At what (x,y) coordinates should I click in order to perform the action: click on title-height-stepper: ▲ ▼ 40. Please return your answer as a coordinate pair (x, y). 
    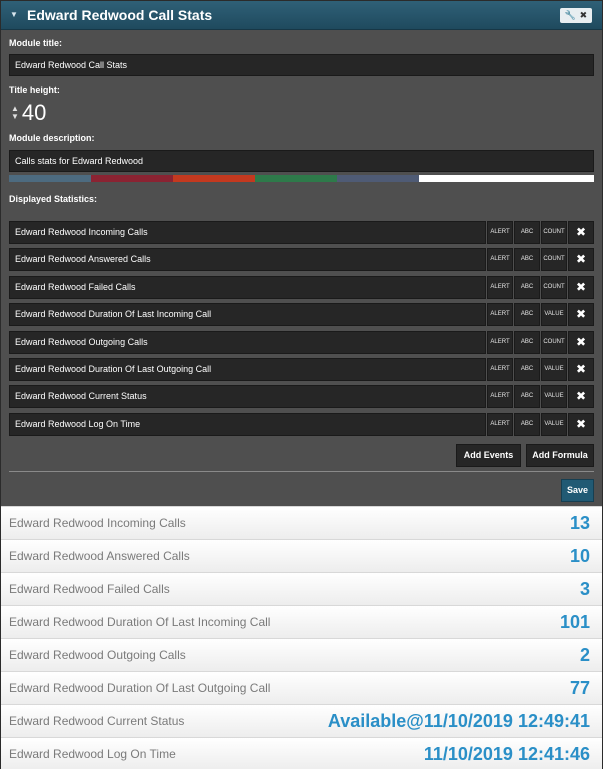
    Looking at the image, I should click on (28, 113).